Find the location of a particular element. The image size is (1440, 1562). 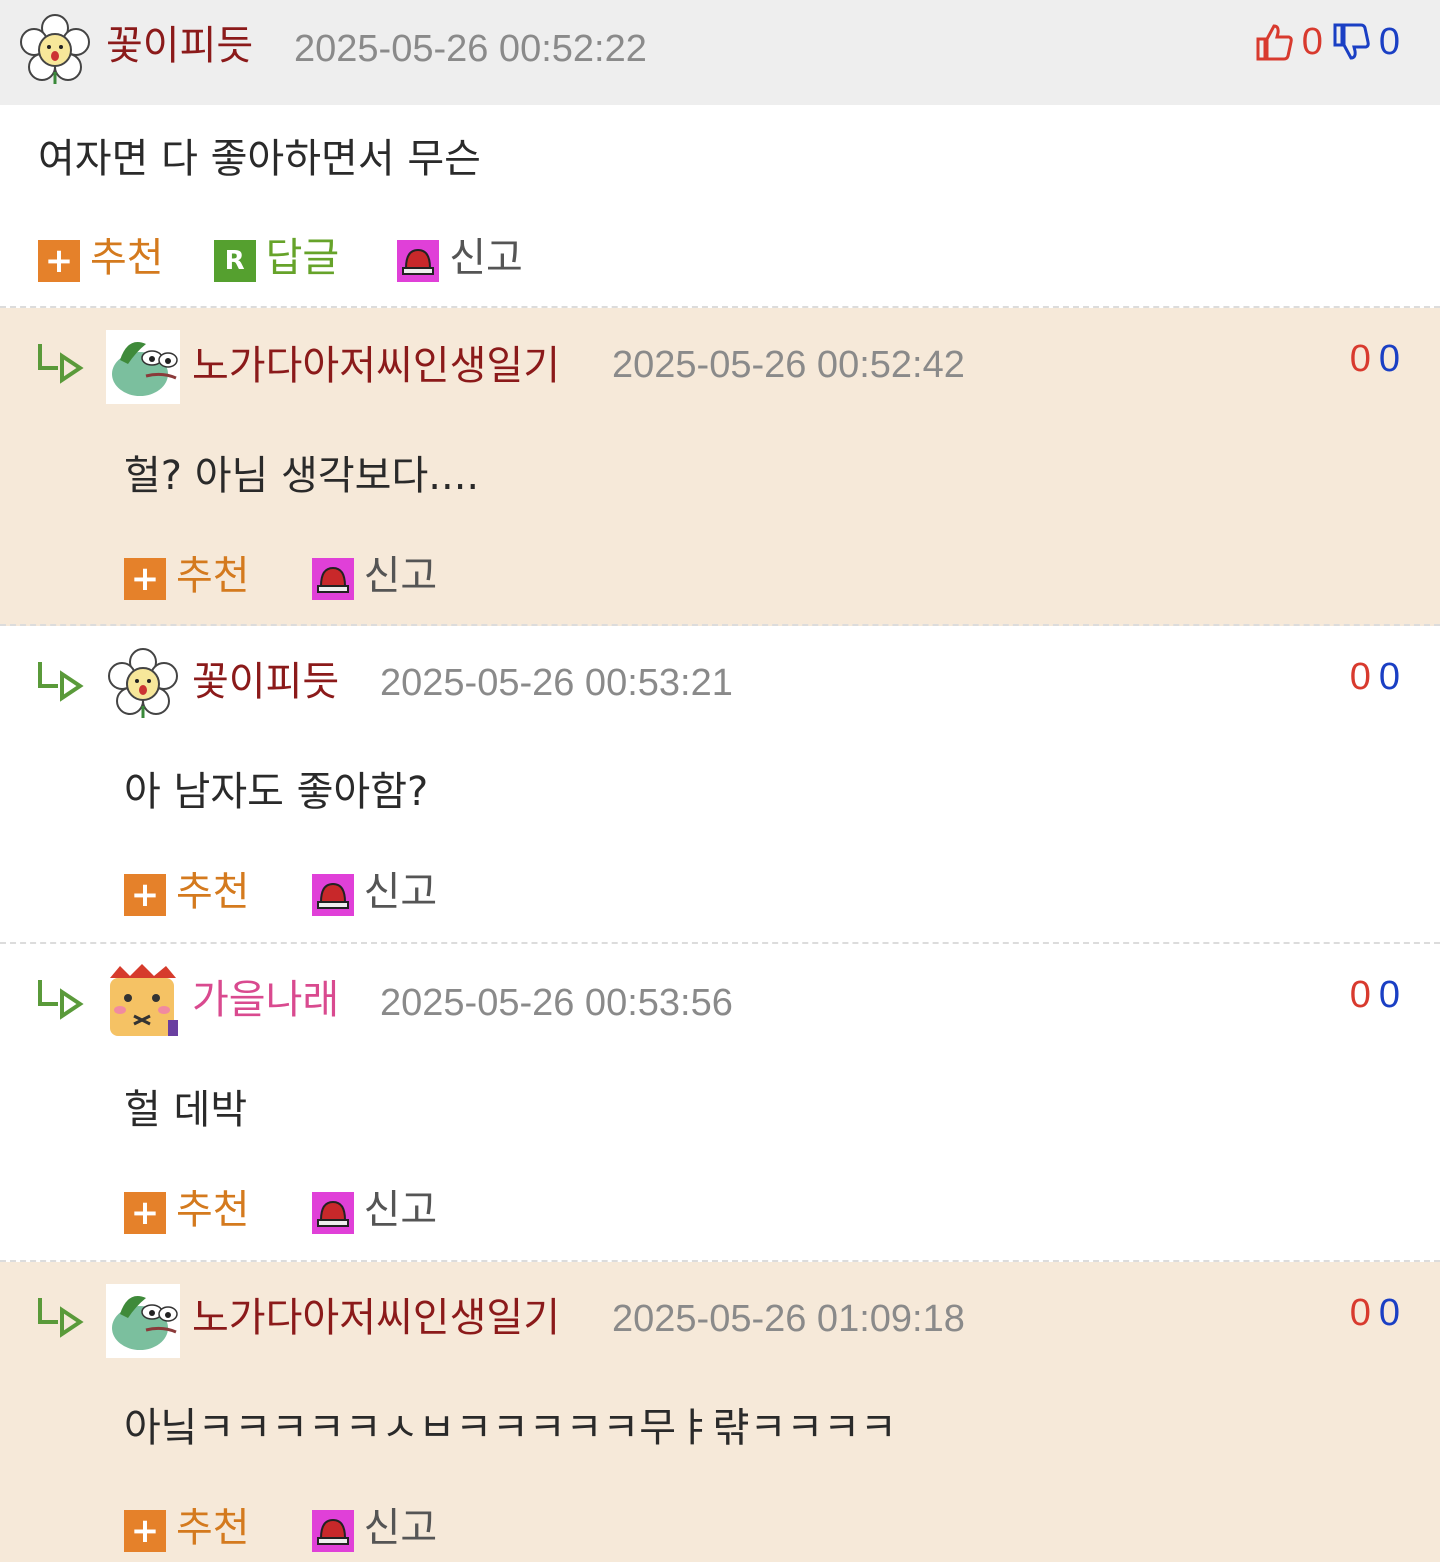

comment-actions: + 추천 R 답글 신고 is located at coordinates (280, 258).